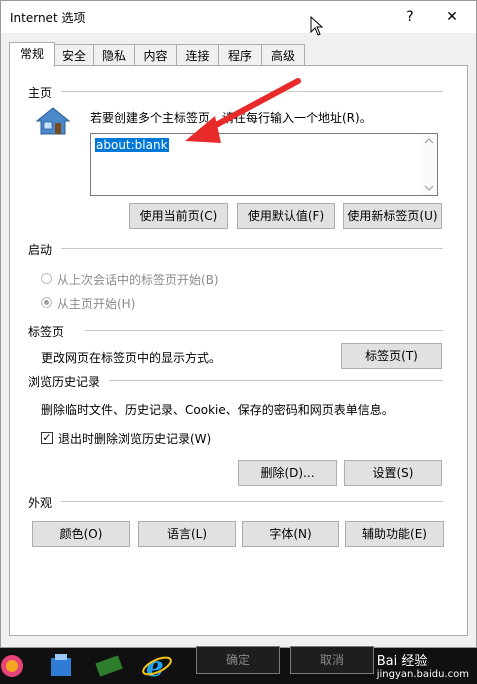 Image resolution: width=477 pixels, height=684 pixels. Describe the element at coordinates (178, 216) in the screenshot. I see `use-current-button: 使用当前页(C)` at that location.